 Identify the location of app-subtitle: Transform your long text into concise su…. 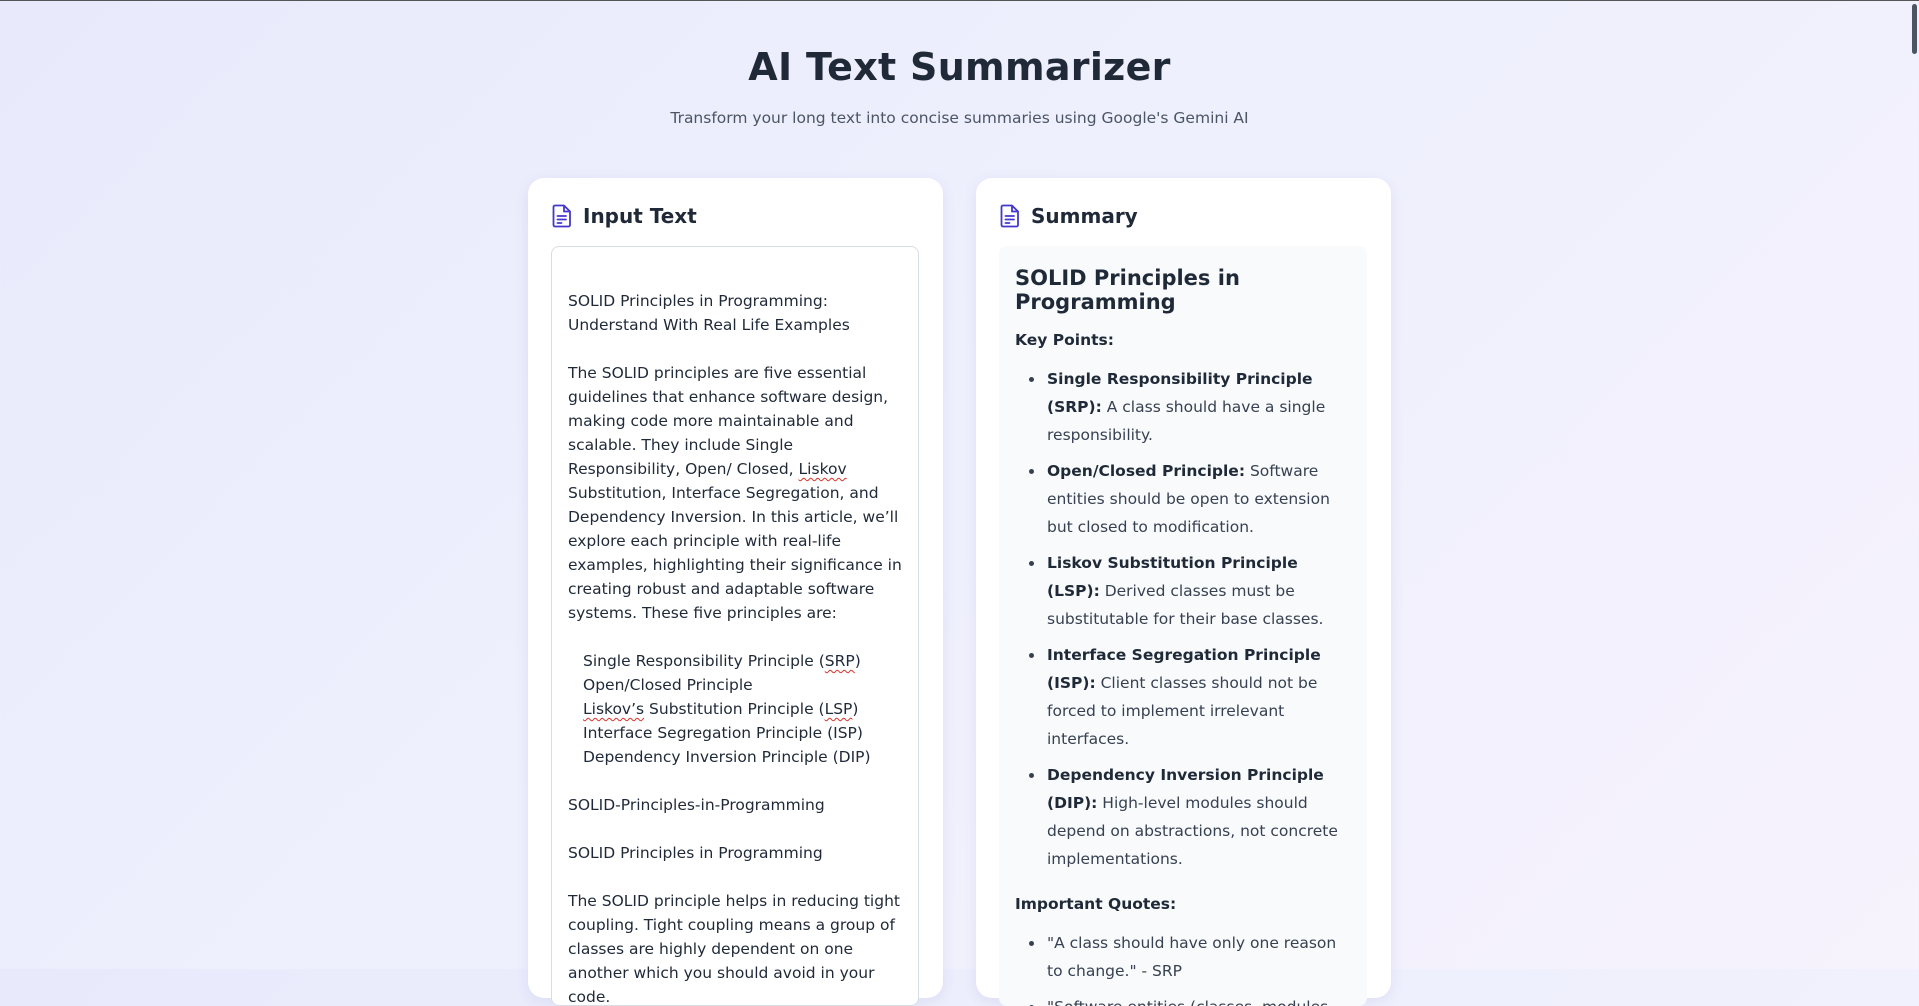
(959, 118).